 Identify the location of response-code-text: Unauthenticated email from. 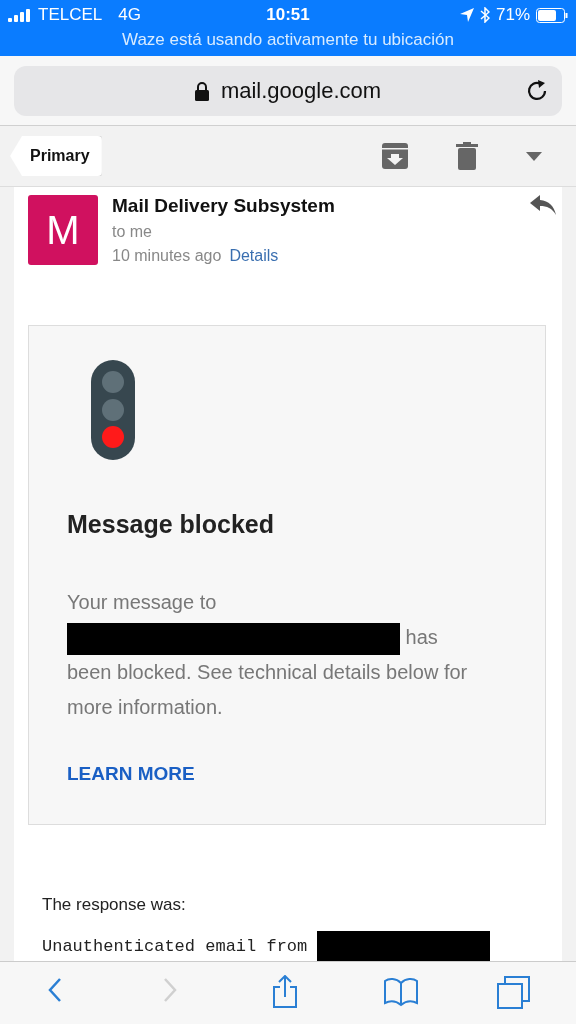
(175, 946).